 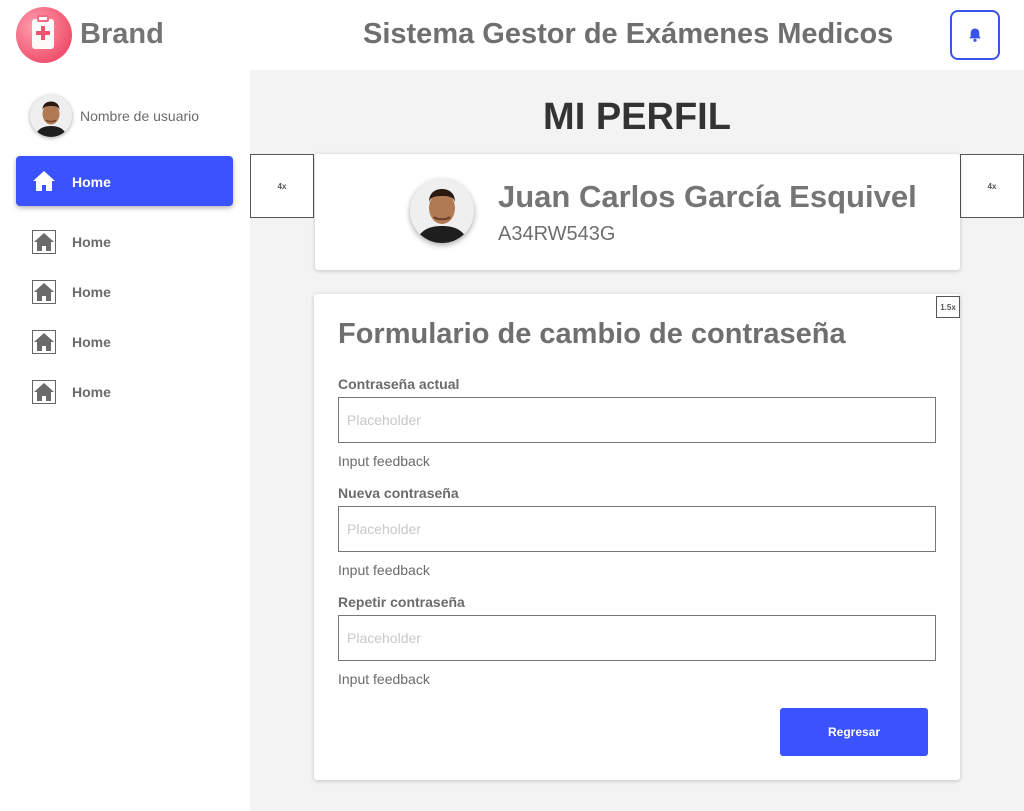 What do you see at coordinates (44, 35) in the screenshot?
I see `medical-clipboard-icon` at bounding box center [44, 35].